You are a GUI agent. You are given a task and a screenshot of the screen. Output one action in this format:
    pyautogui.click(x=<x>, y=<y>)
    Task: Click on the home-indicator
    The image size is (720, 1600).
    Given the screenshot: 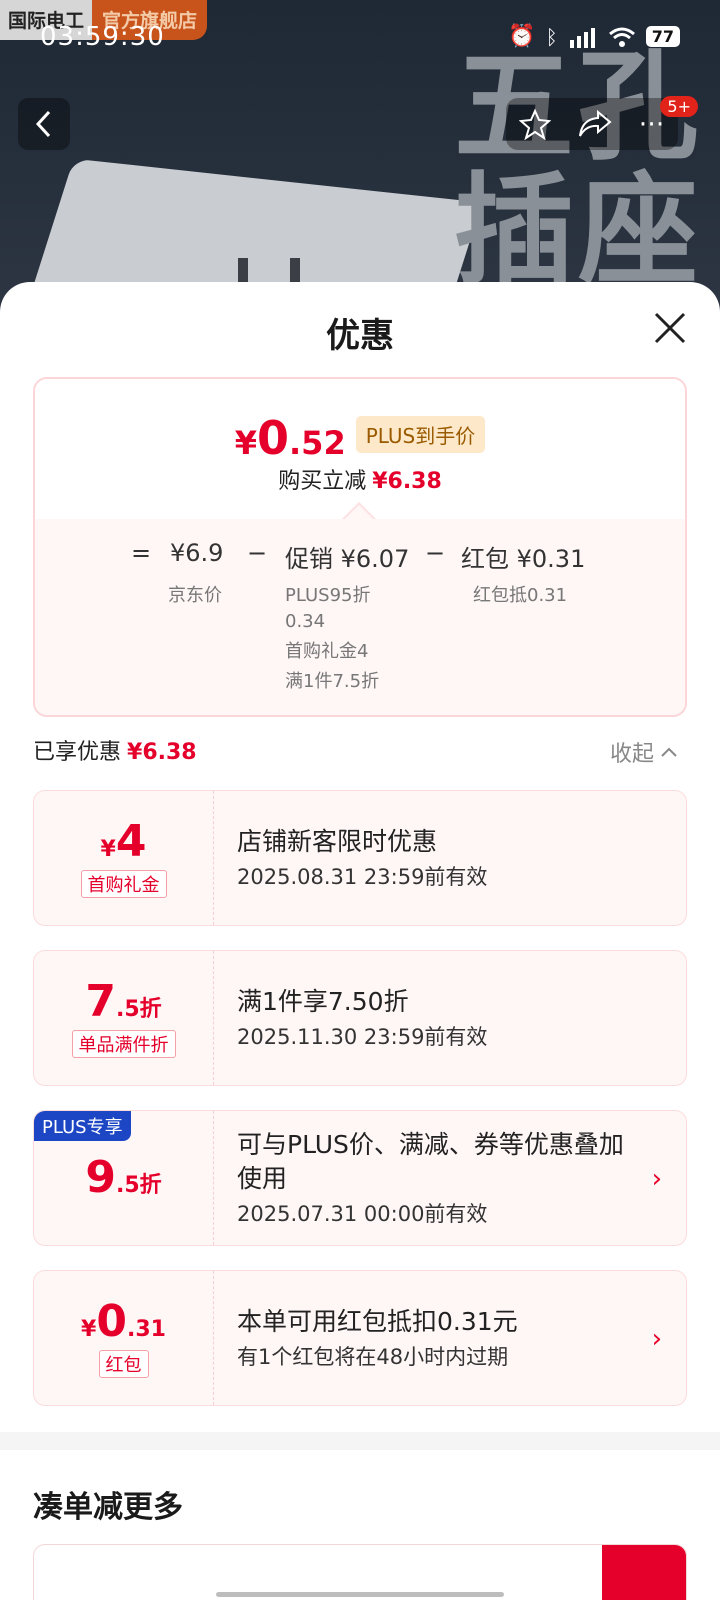 What is the action you would take?
    pyautogui.click(x=360, y=1594)
    